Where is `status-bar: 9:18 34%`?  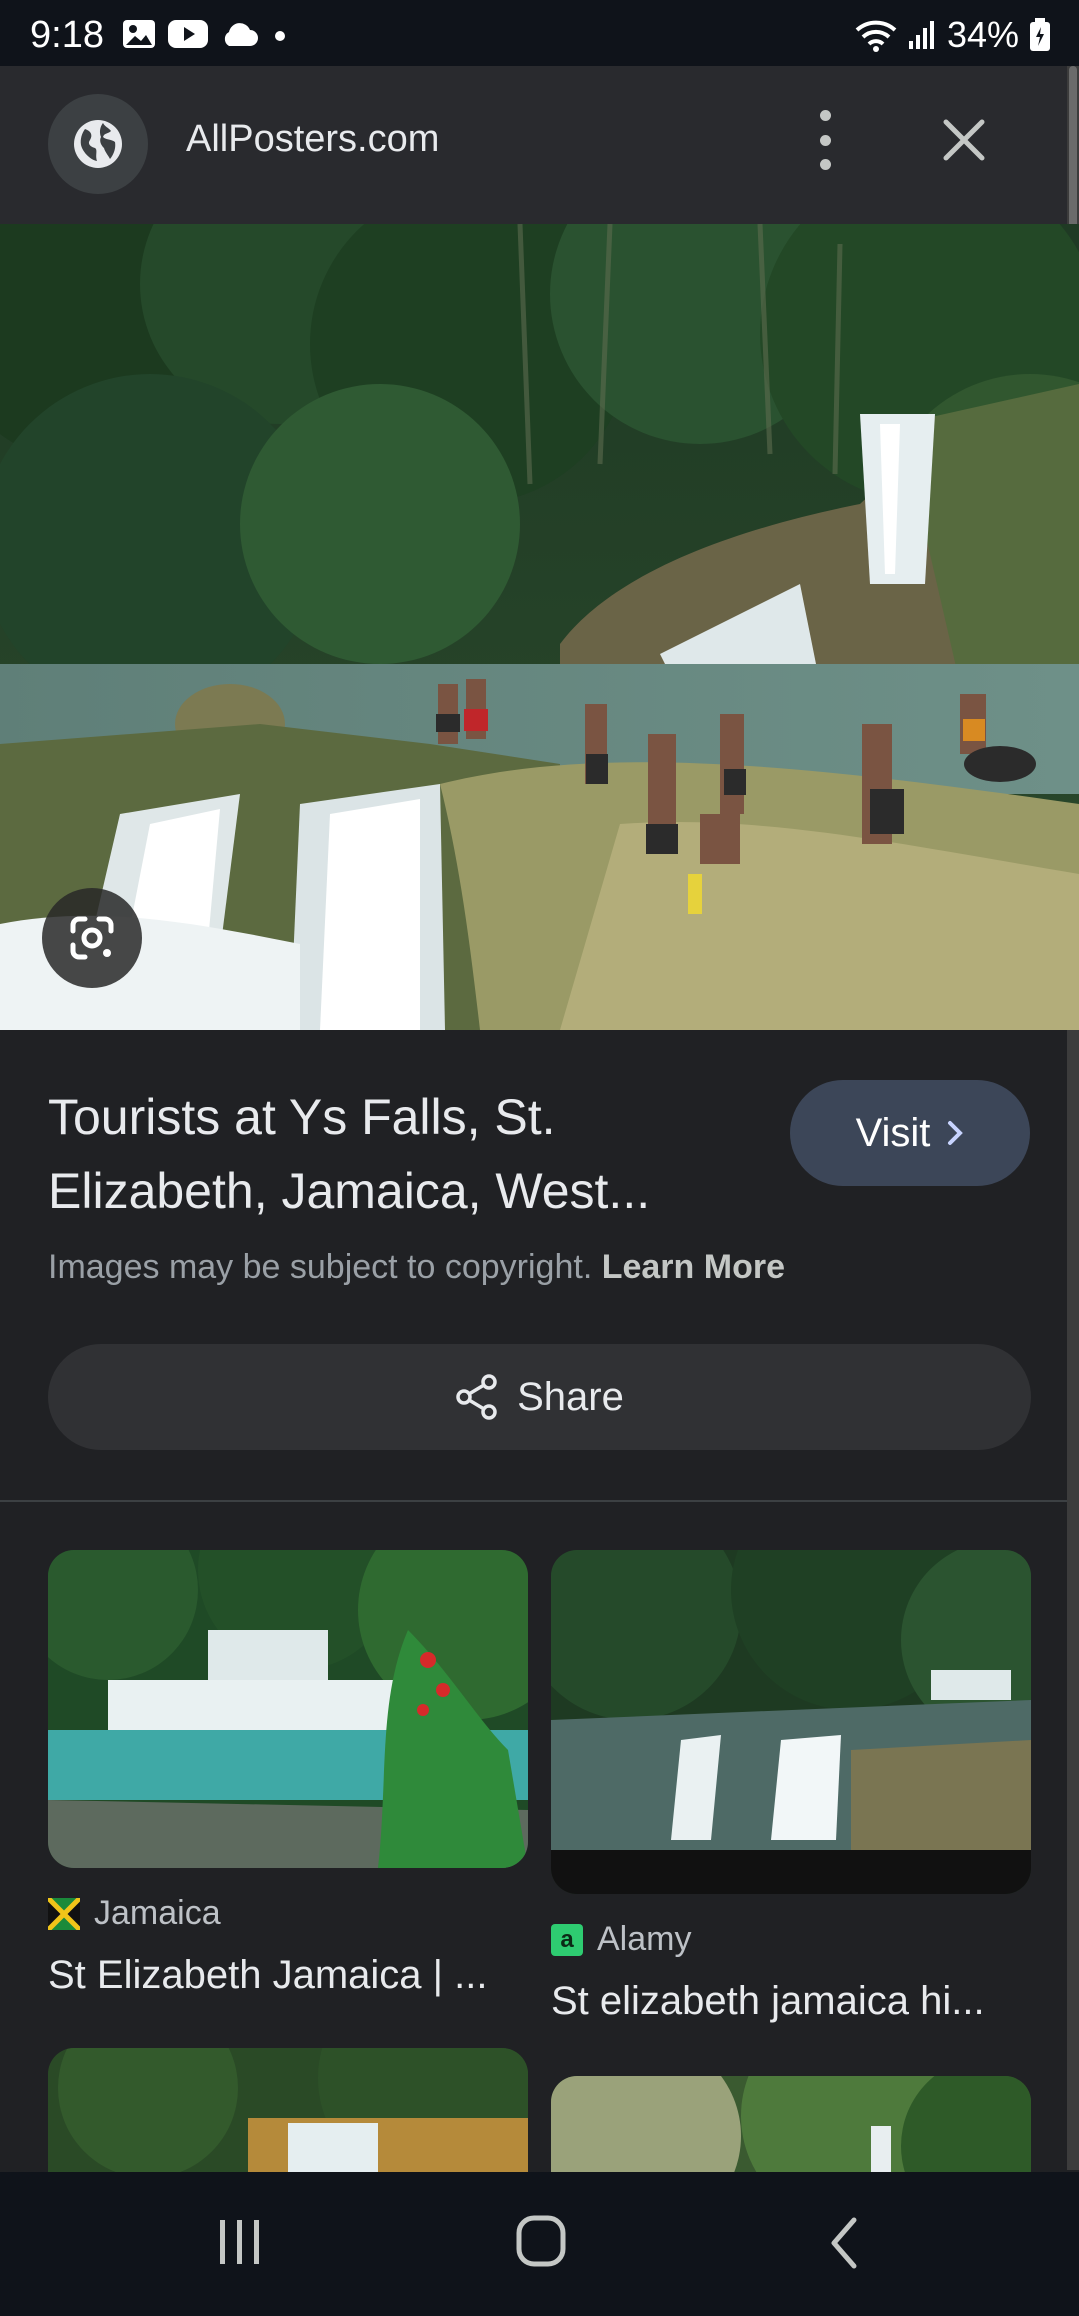
status-bar: 9:18 34% is located at coordinates (539, 33).